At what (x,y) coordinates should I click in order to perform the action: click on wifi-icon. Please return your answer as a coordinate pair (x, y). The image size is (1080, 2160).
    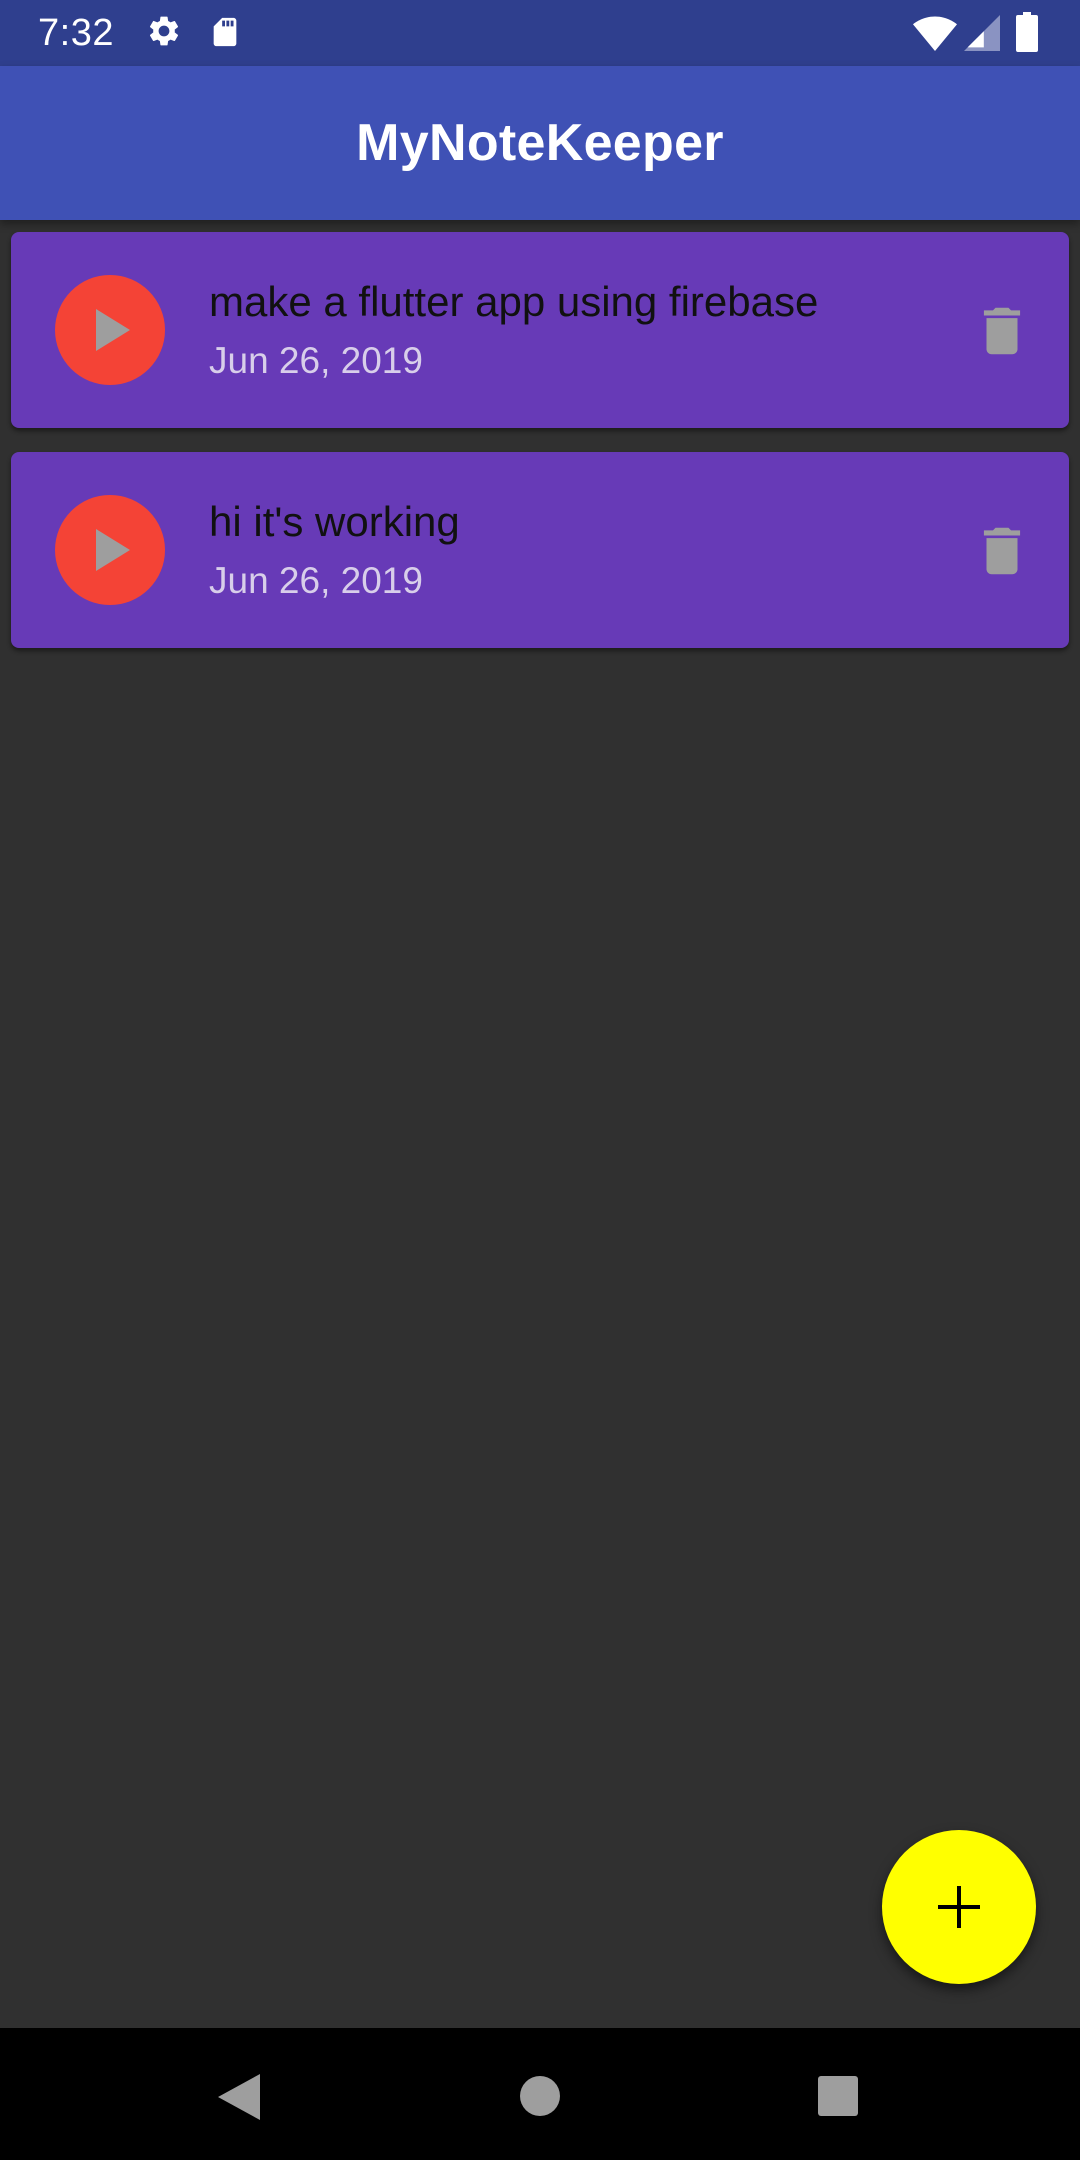
    Looking at the image, I should click on (935, 35).